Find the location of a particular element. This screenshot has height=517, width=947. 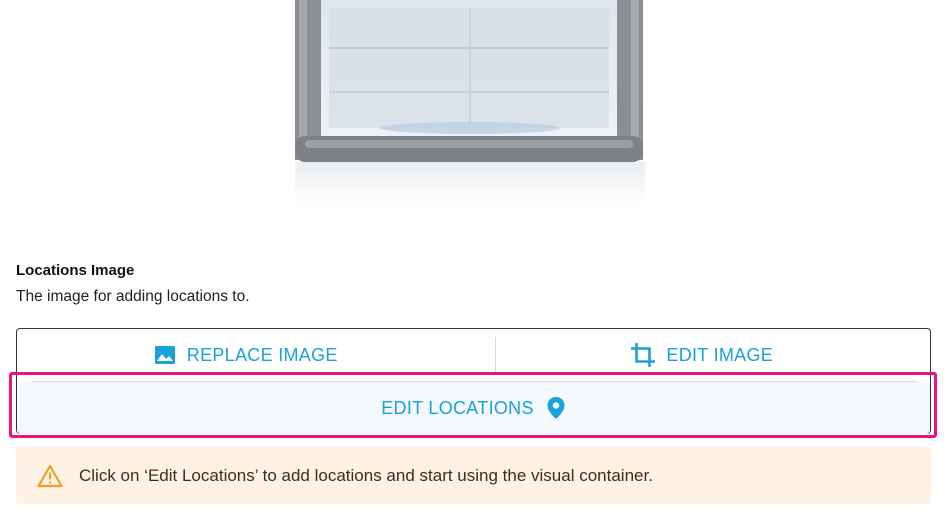

warning-triangle-icon is located at coordinates (50, 476).